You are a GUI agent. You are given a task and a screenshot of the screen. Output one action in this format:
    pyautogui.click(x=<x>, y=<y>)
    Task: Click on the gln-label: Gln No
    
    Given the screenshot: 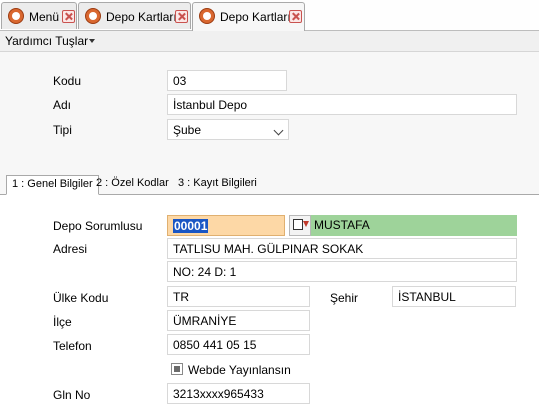 What is the action you would take?
    pyautogui.click(x=72, y=395)
    